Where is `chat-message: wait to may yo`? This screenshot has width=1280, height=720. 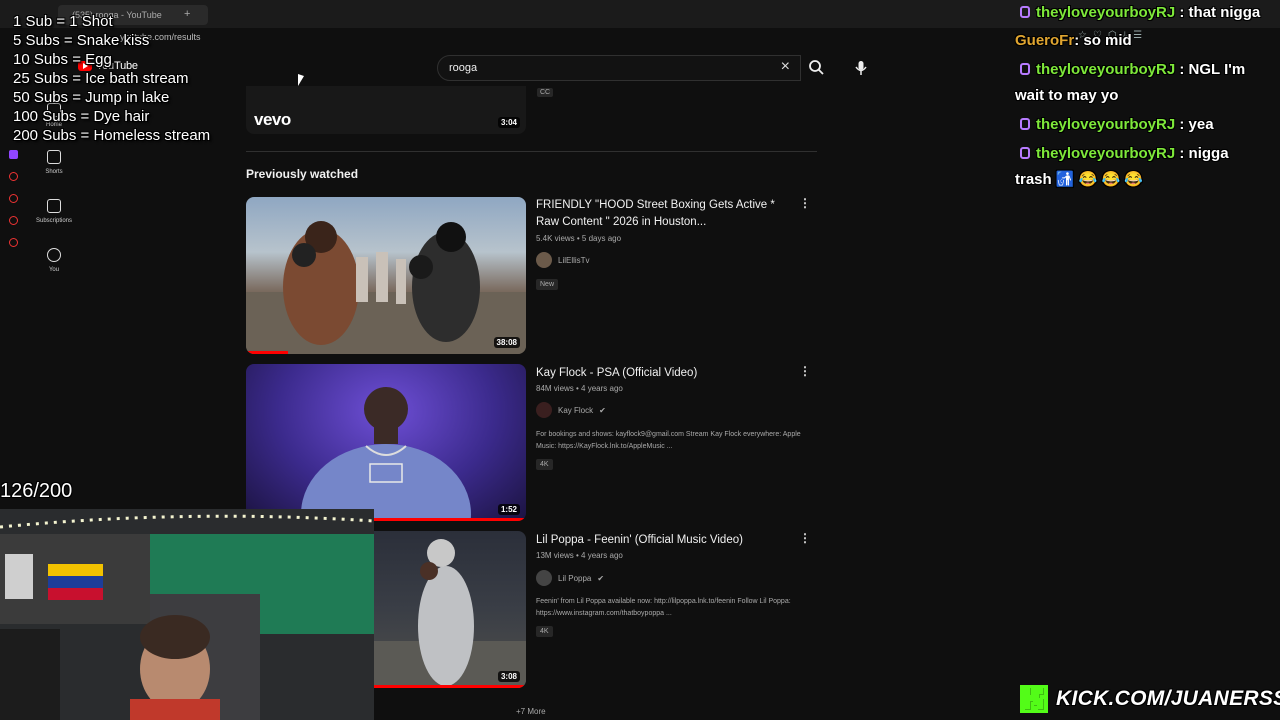
chat-message: wait to may yo is located at coordinates (1066, 96).